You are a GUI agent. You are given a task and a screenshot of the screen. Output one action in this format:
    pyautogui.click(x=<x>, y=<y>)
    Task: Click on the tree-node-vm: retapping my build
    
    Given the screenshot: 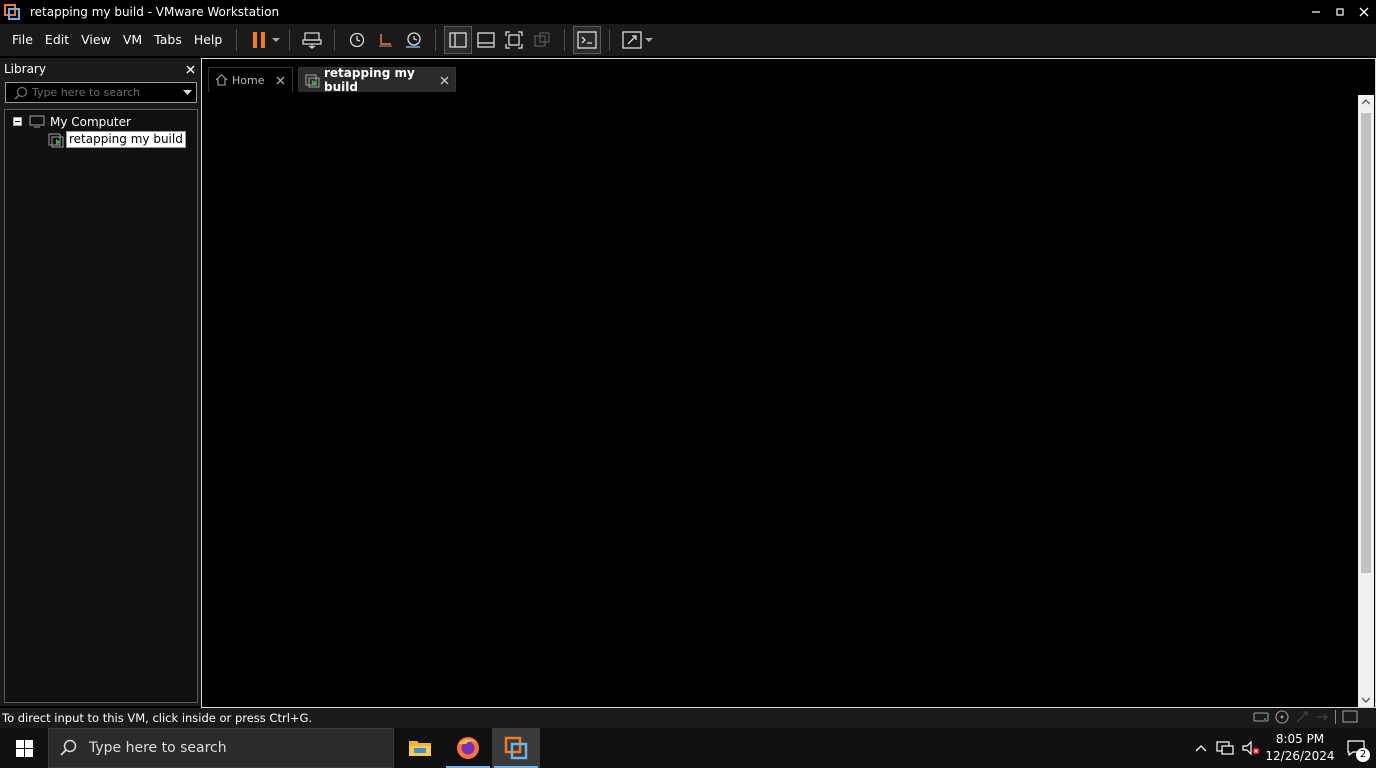 What is the action you would take?
    pyautogui.click(x=117, y=139)
    